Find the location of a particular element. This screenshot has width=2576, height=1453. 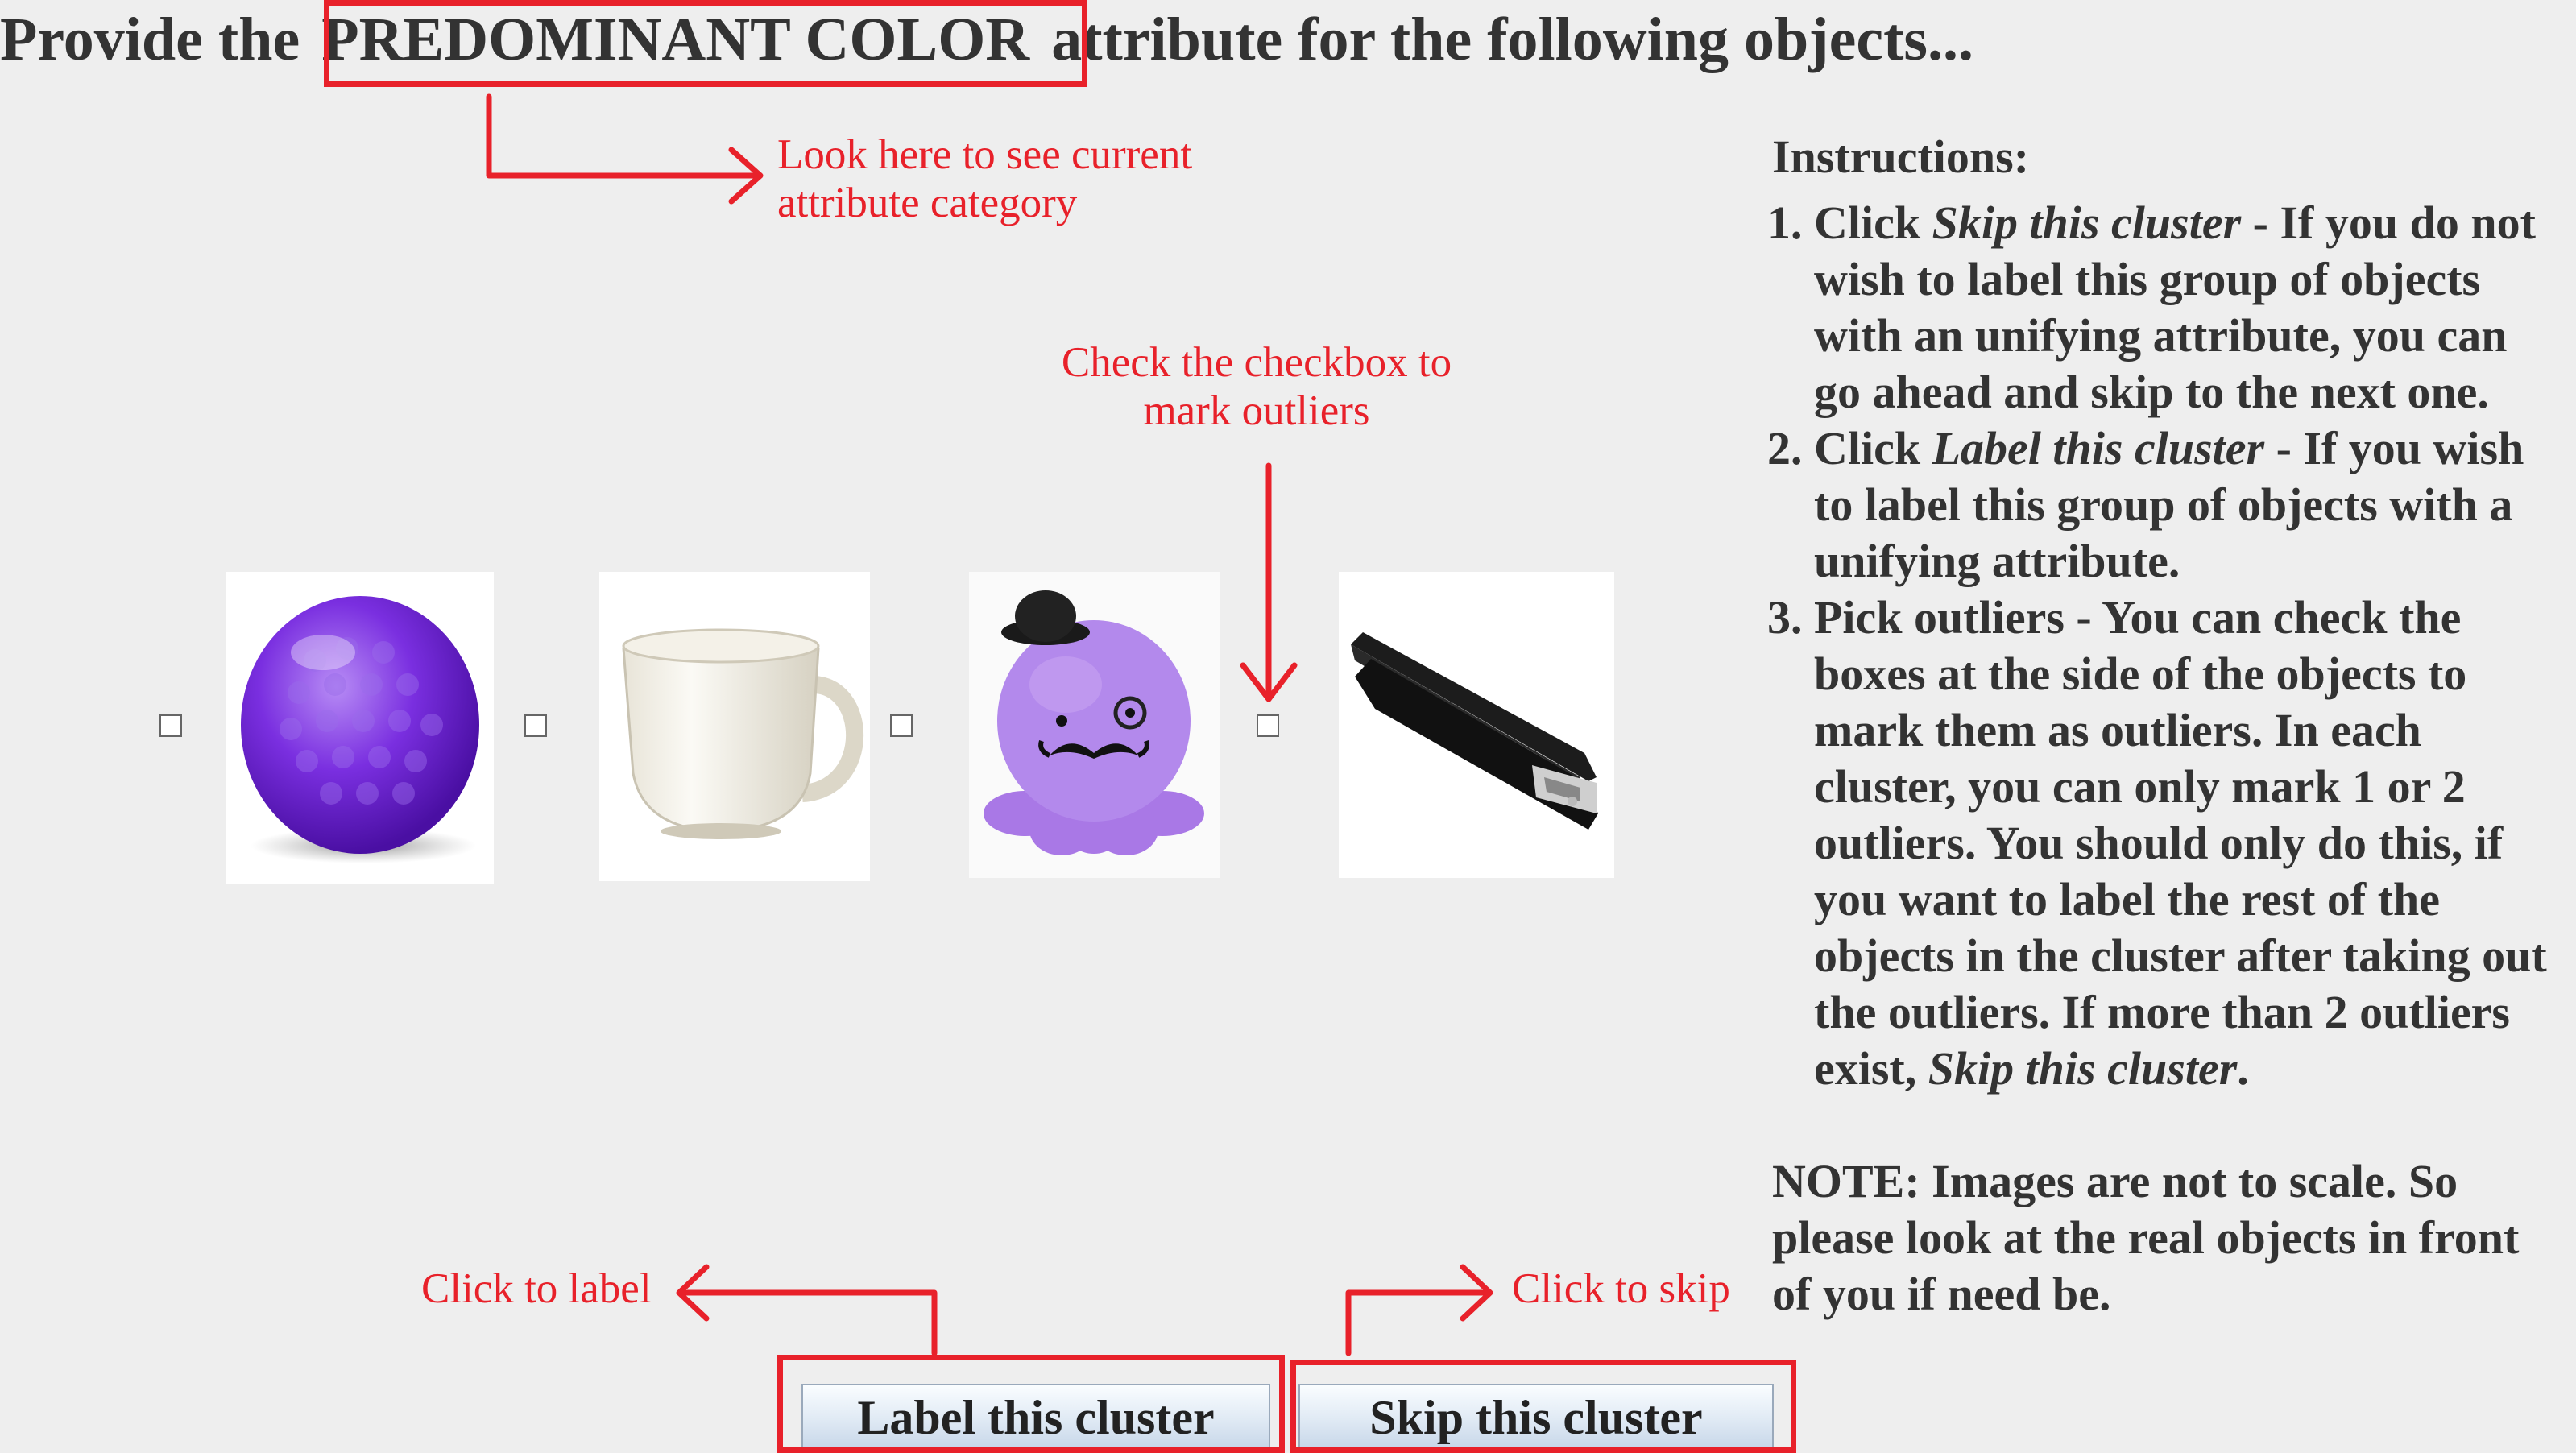

octopus-plush-icon is located at coordinates (1094, 725).